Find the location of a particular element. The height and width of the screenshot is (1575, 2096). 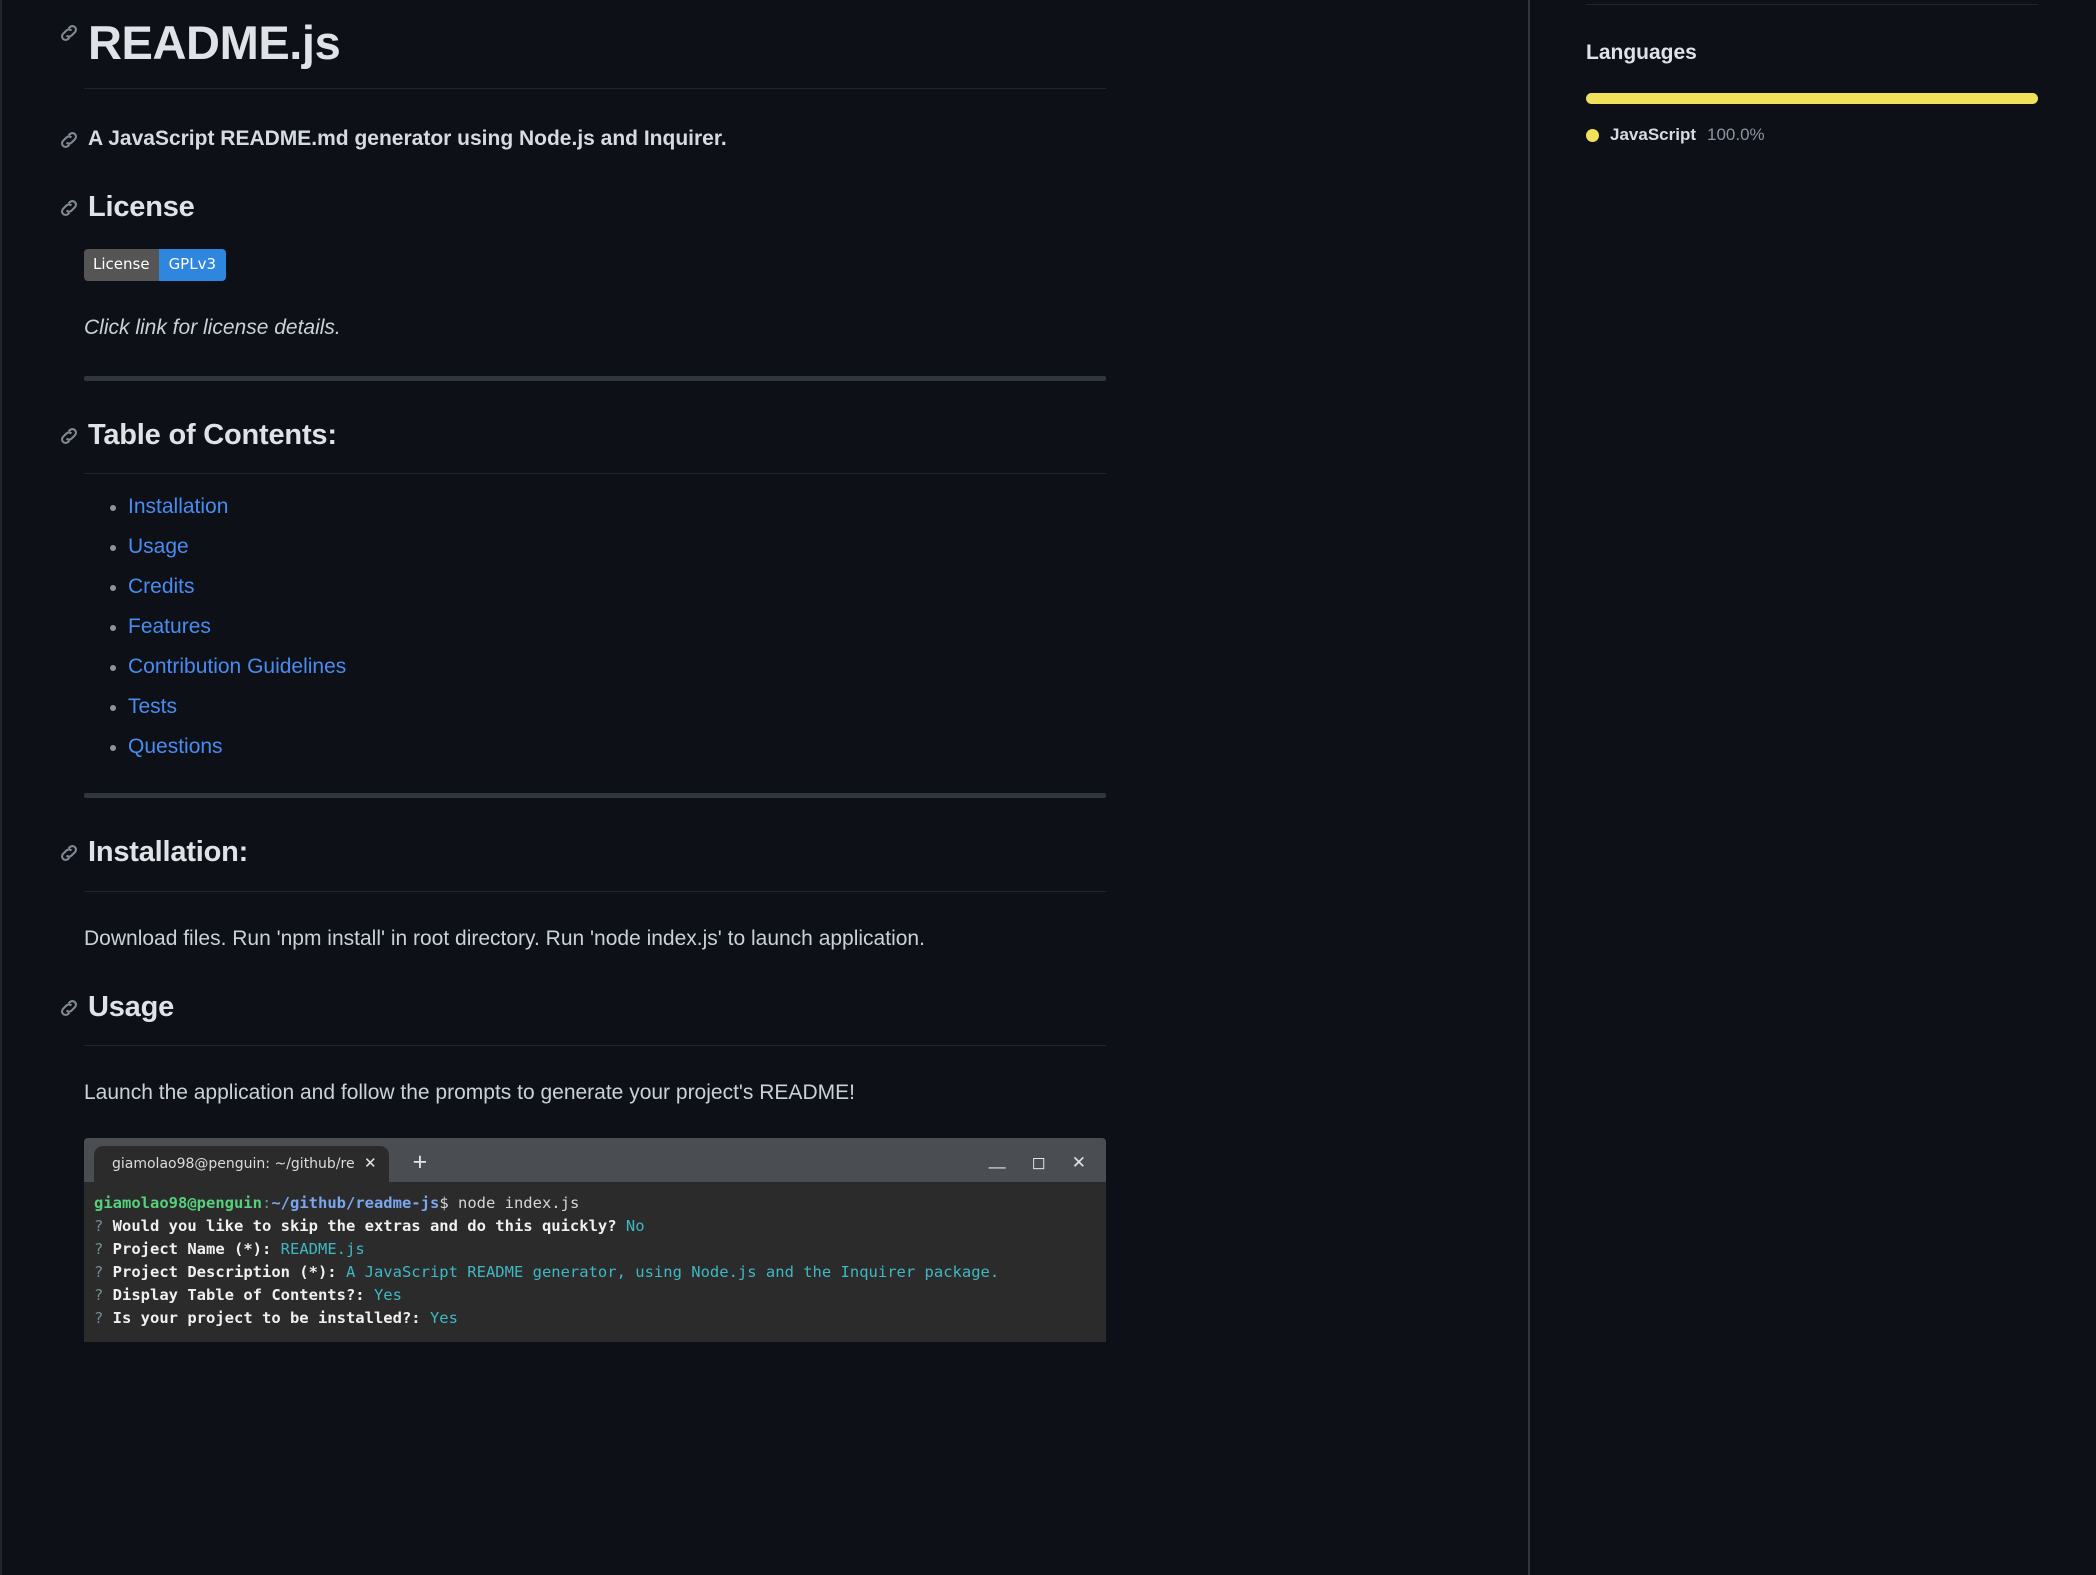

language-name: JavaScript is located at coordinates (1653, 134).